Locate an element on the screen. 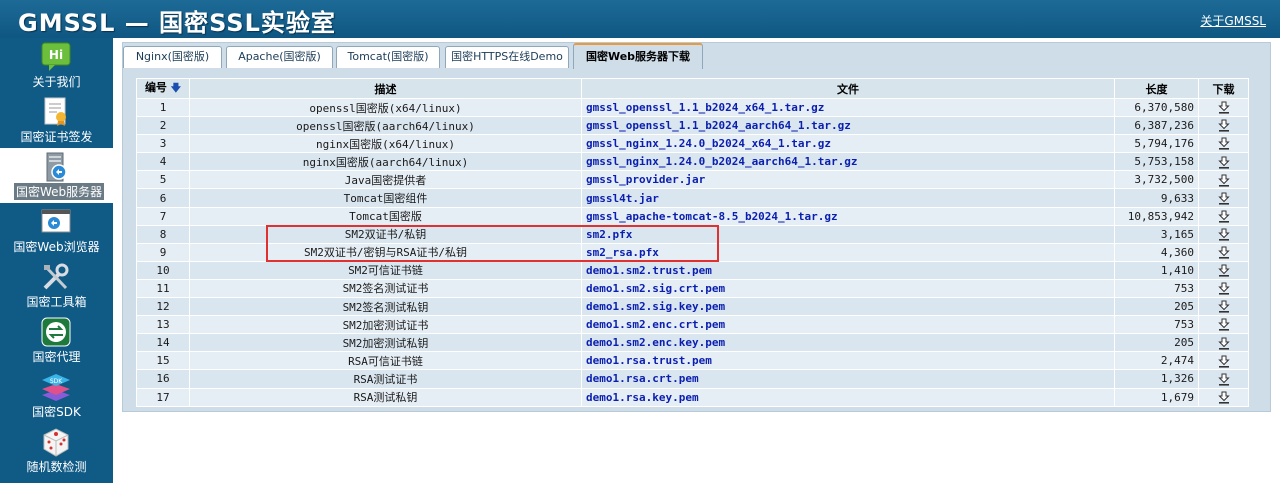  file-link: sm2.pfx is located at coordinates (848, 234).